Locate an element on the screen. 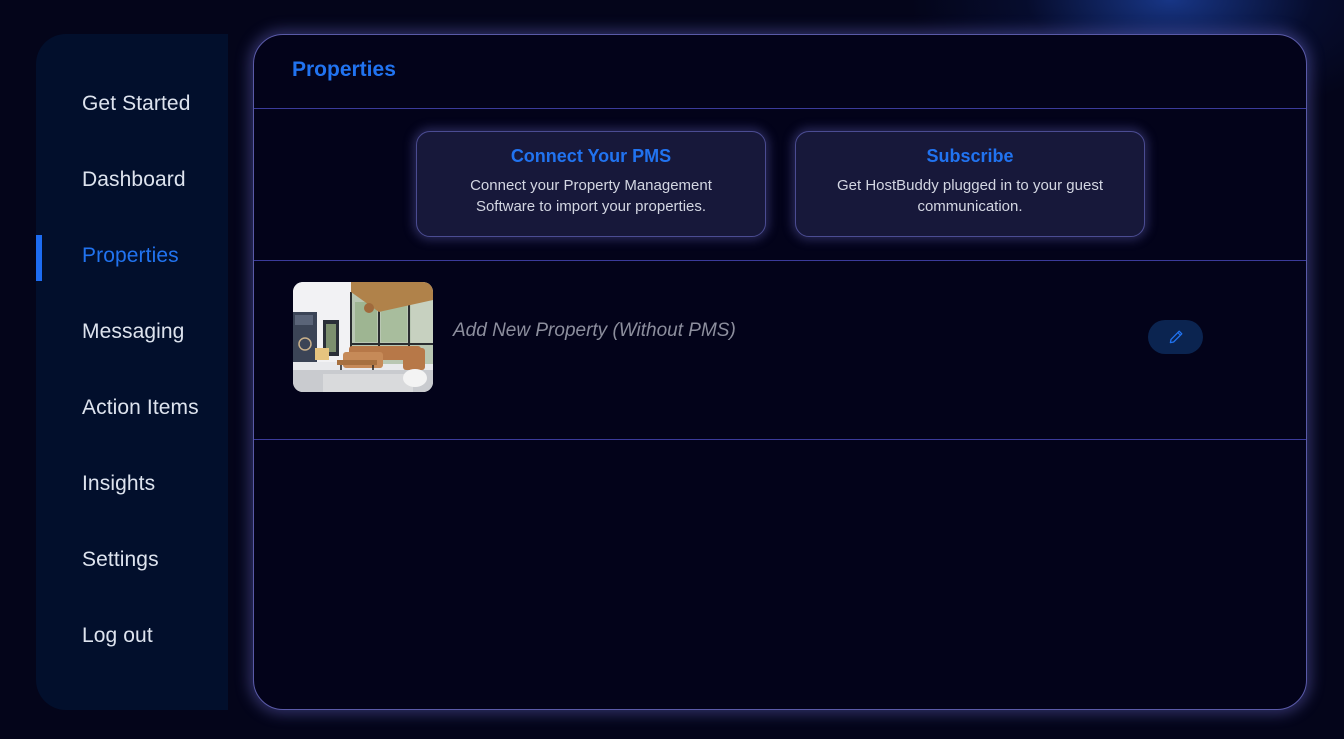  pencil-icon is located at coordinates (1175, 337).